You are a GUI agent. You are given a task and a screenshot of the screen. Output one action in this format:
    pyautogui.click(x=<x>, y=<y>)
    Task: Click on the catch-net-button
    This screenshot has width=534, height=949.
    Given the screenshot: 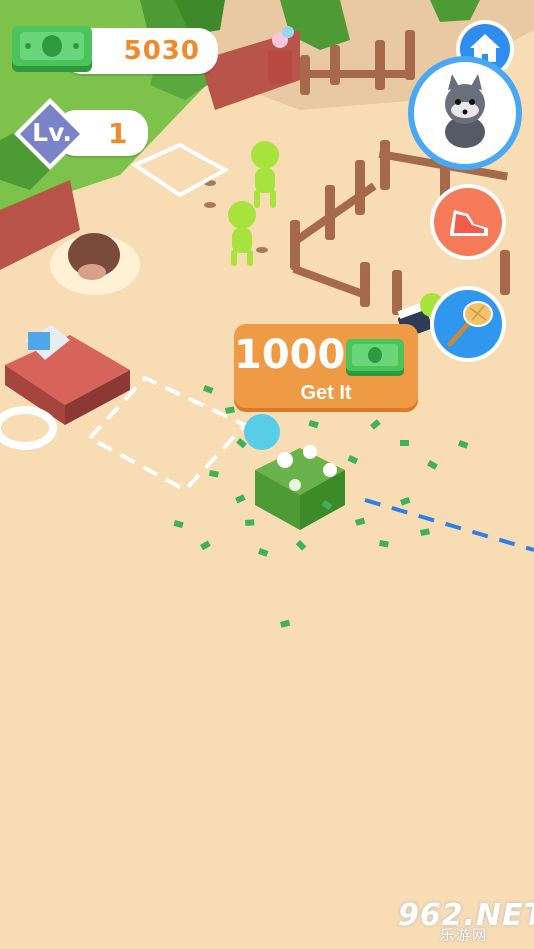 What is the action you would take?
    pyautogui.click(x=468, y=324)
    